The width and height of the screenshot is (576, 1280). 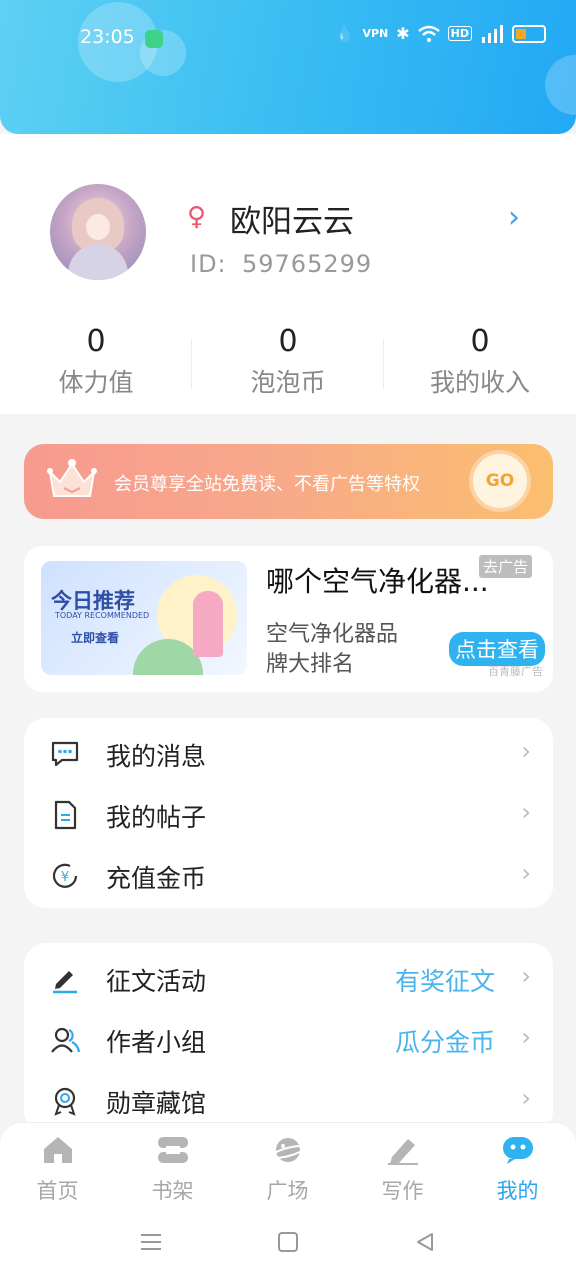 What do you see at coordinates (444, 1042) in the screenshot?
I see `menu-item-extra: 瓜分金币` at bounding box center [444, 1042].